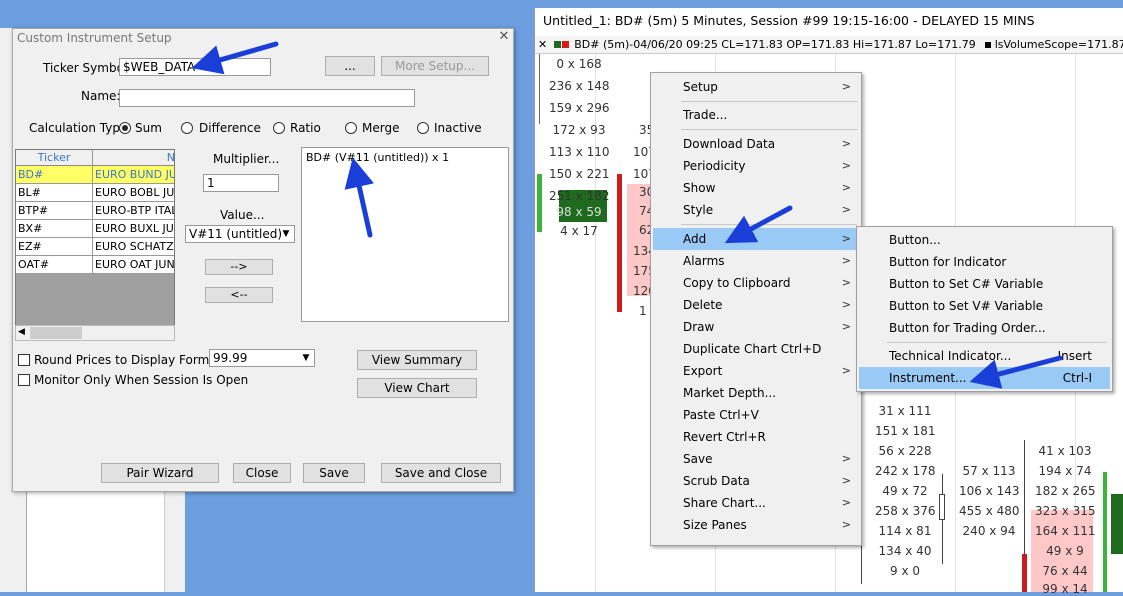  Describe the element at coordinates (756, 87) in the screenshot. I see `menu-item-setup: Setup >` at that location.